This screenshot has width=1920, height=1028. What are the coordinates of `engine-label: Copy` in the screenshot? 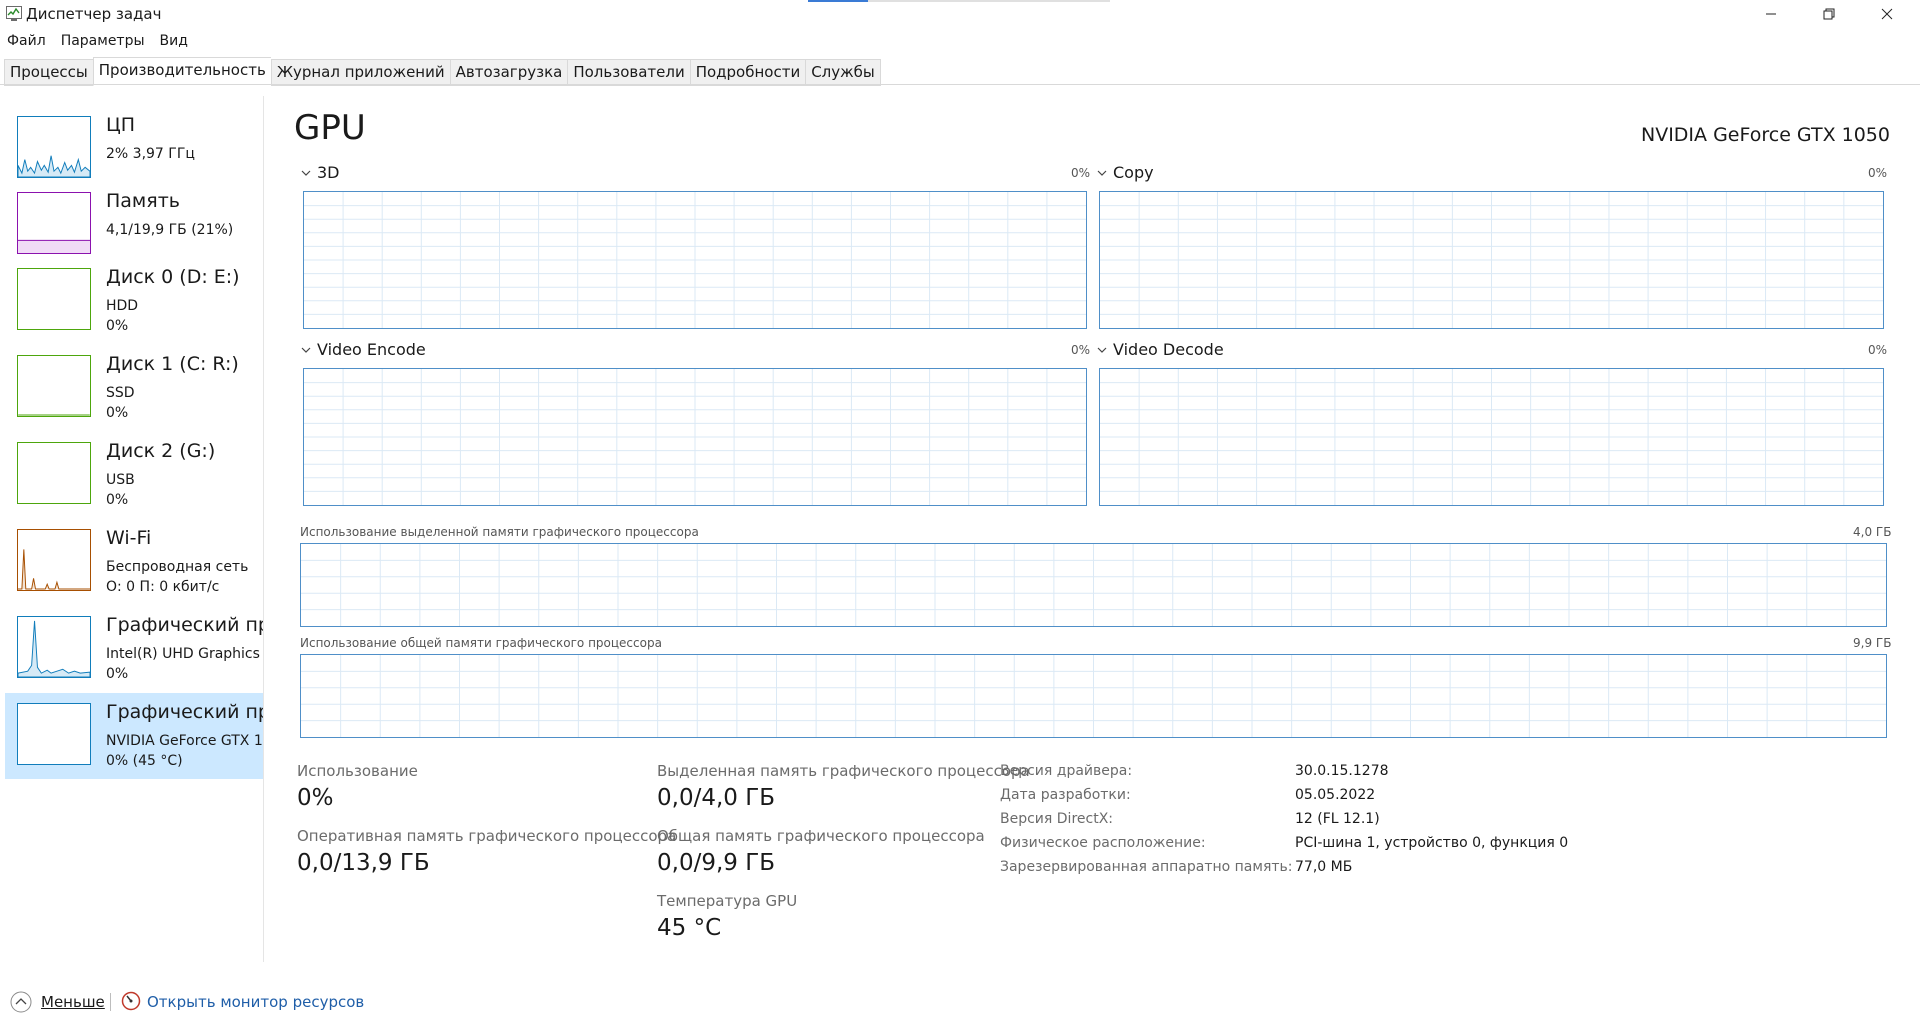 It's located at (1133, 172).